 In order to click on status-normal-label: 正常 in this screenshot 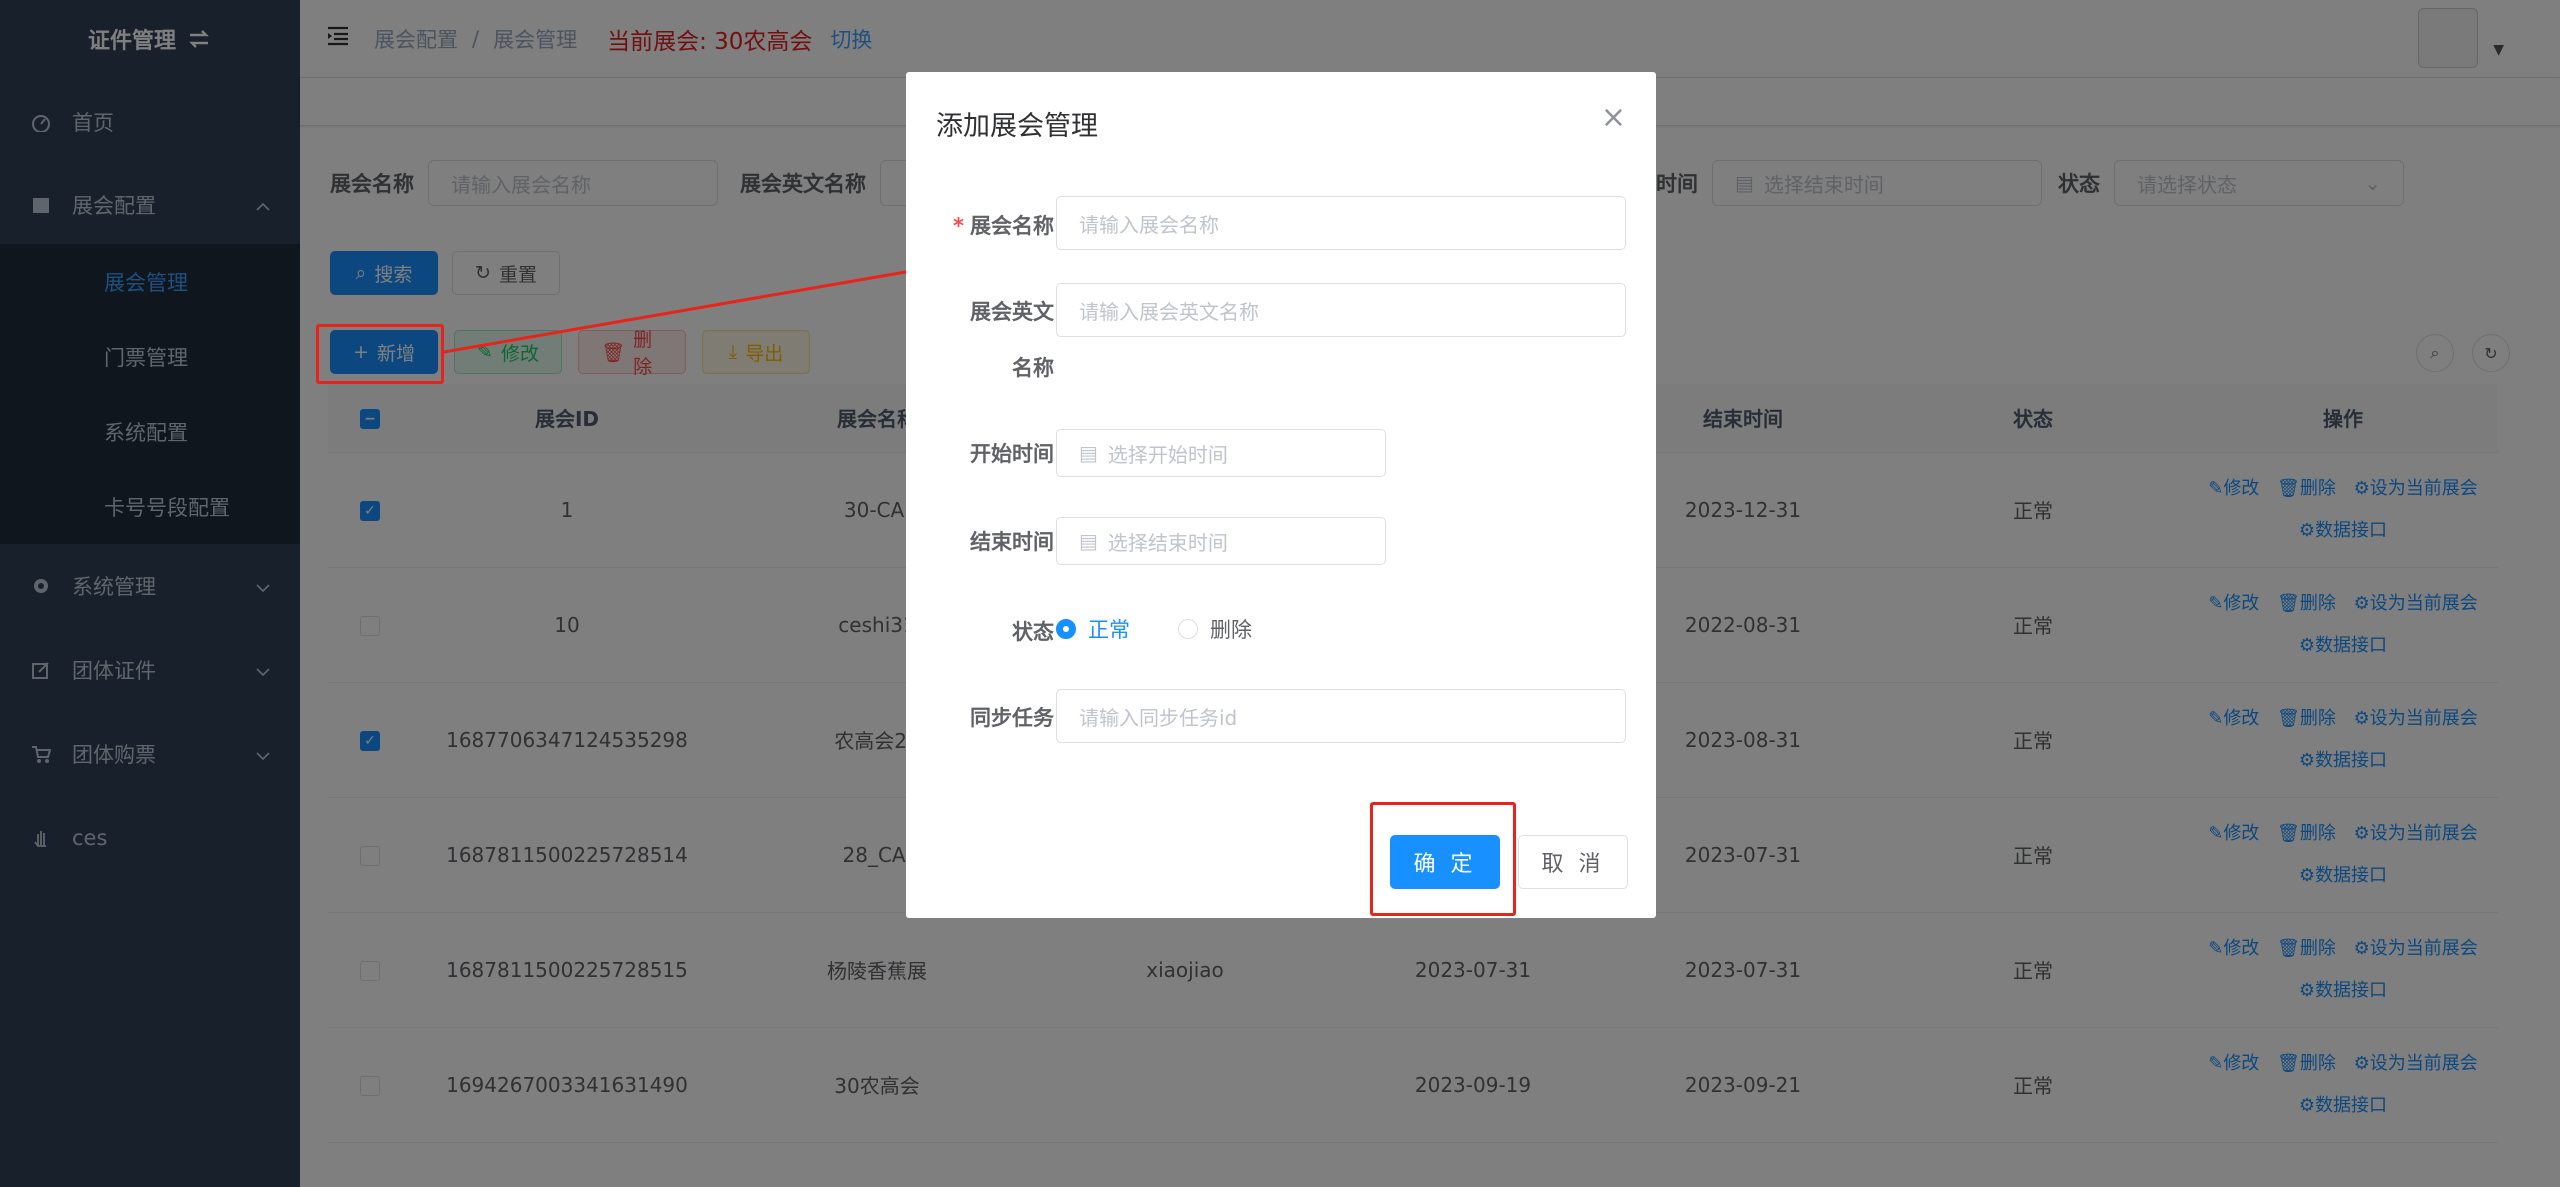, I will do `click(1109, 630)`.